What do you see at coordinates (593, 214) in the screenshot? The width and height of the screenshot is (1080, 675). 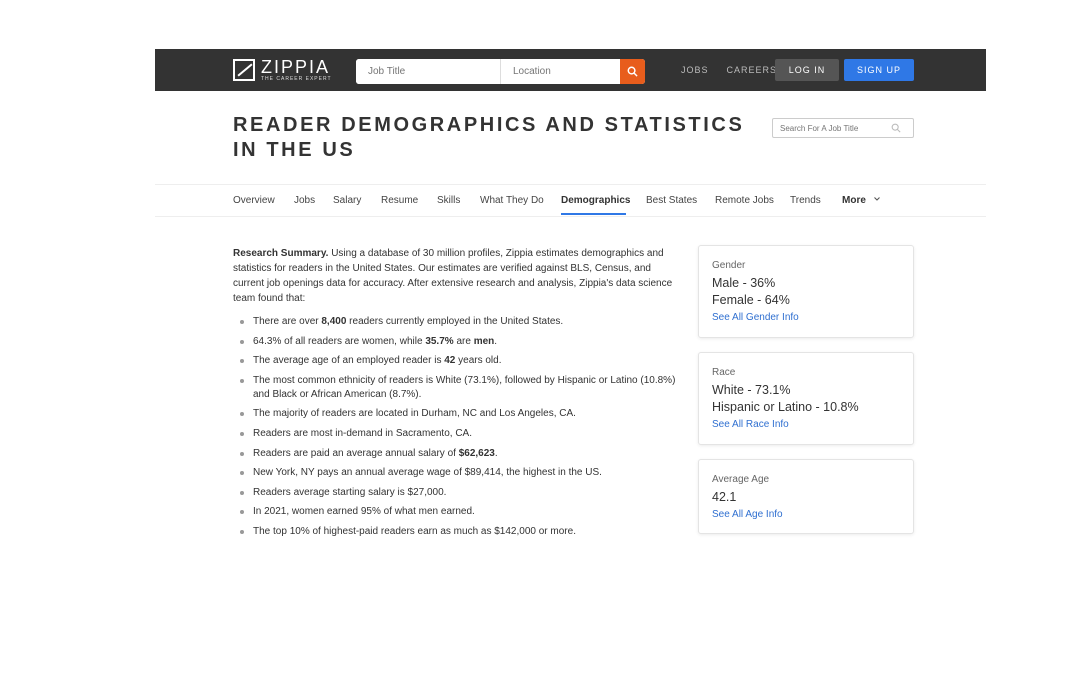 I see `active-tab-indicator` at bounding box center [593, 214].